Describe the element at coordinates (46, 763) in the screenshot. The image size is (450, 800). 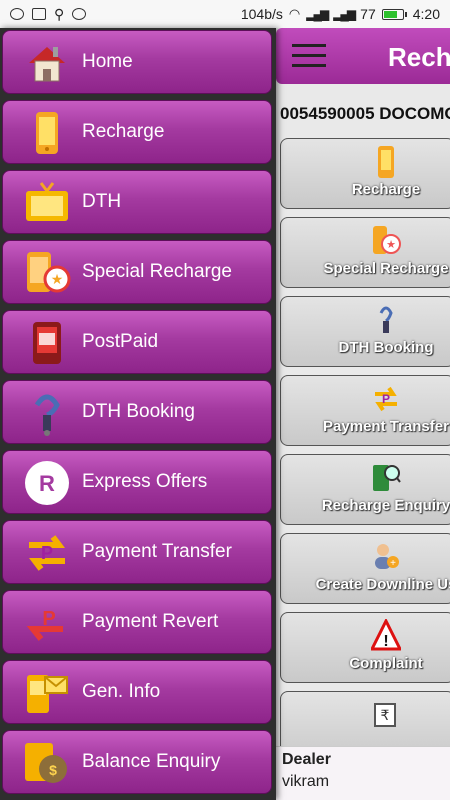
I see `balance-enquiry-icon: $` at that location.